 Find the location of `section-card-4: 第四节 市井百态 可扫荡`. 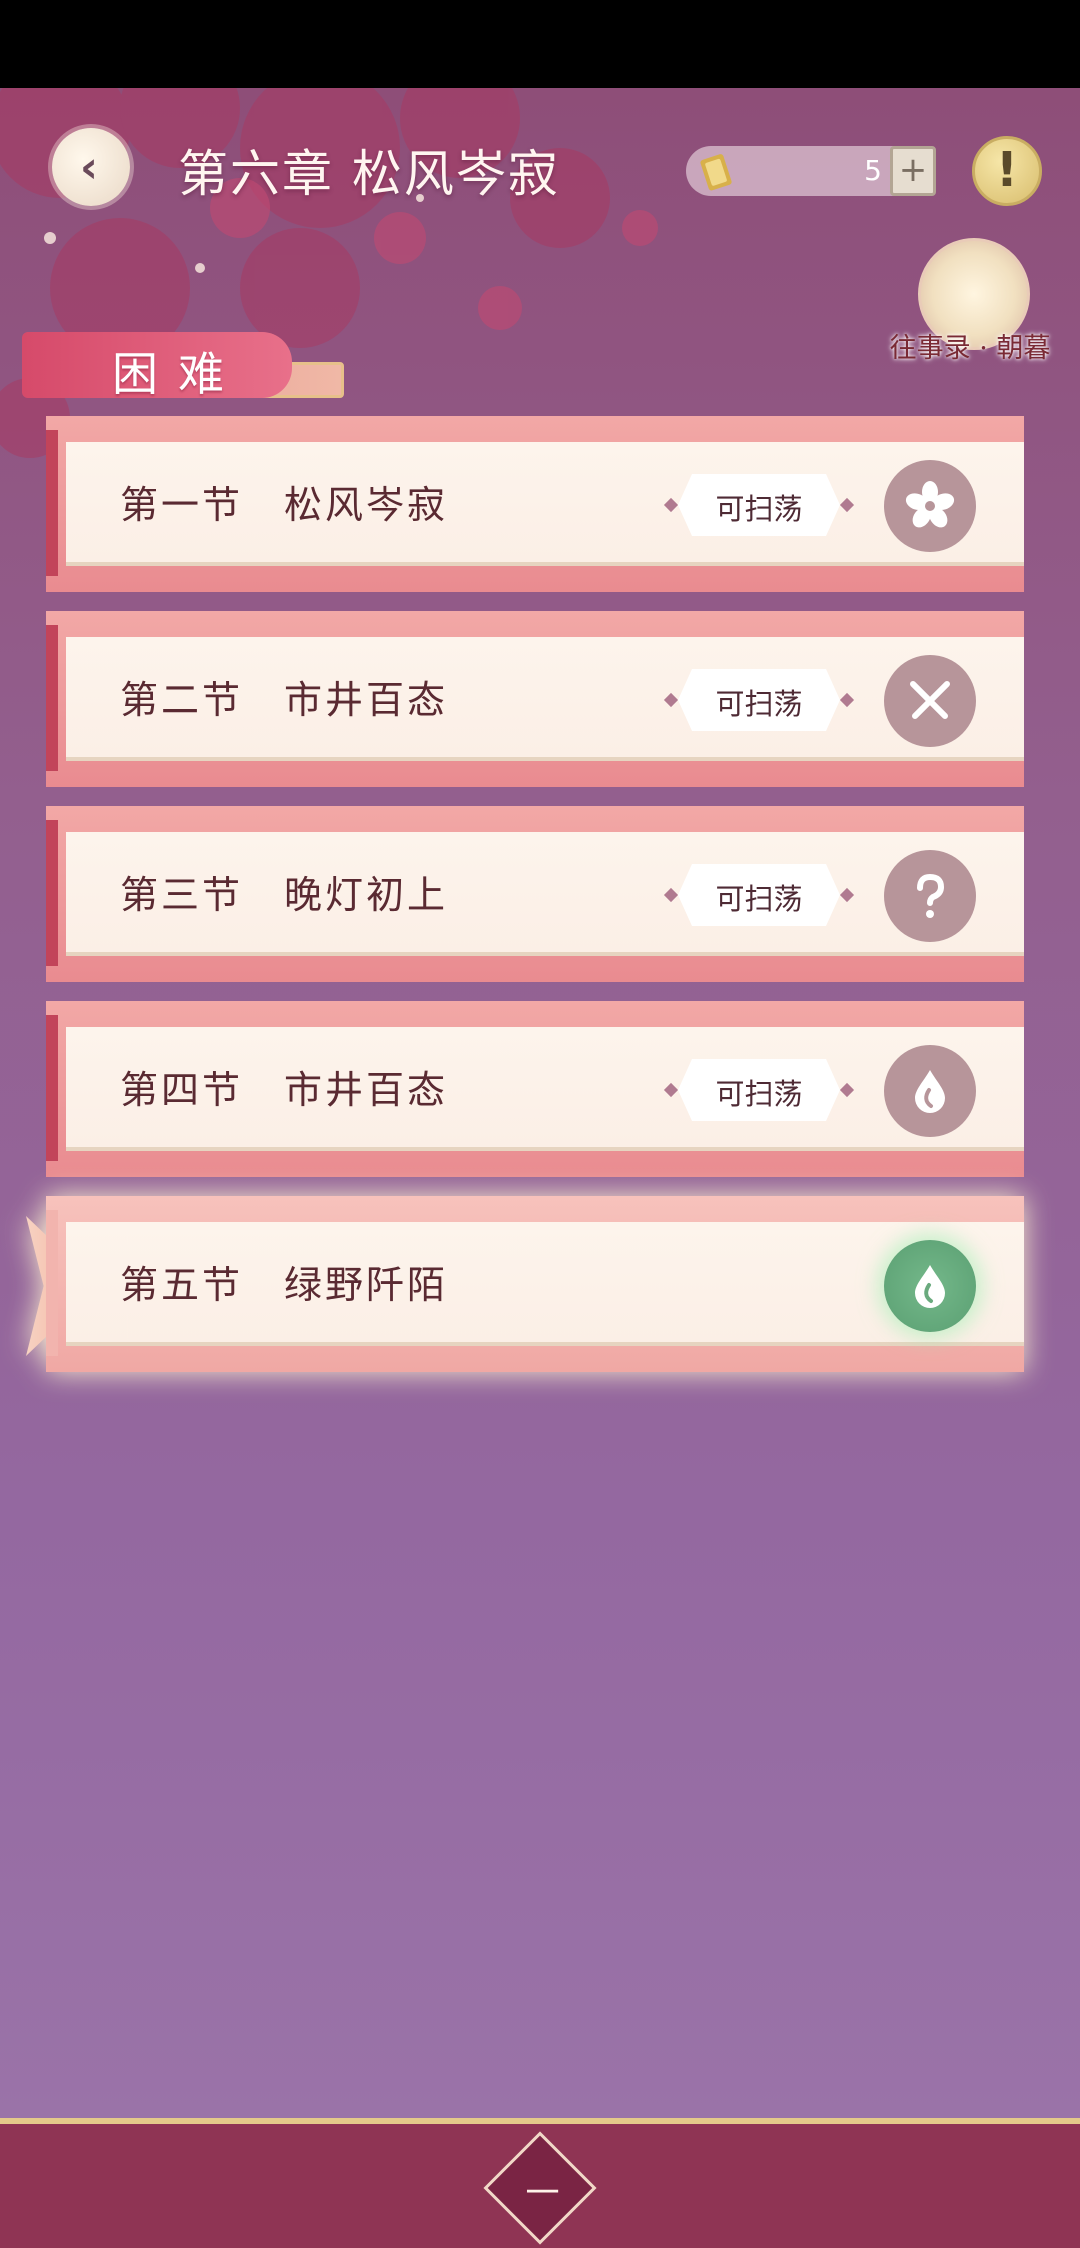

section-card-4: 第四节 市井百态 可扫荡 is located at coordinates (535, 1091).